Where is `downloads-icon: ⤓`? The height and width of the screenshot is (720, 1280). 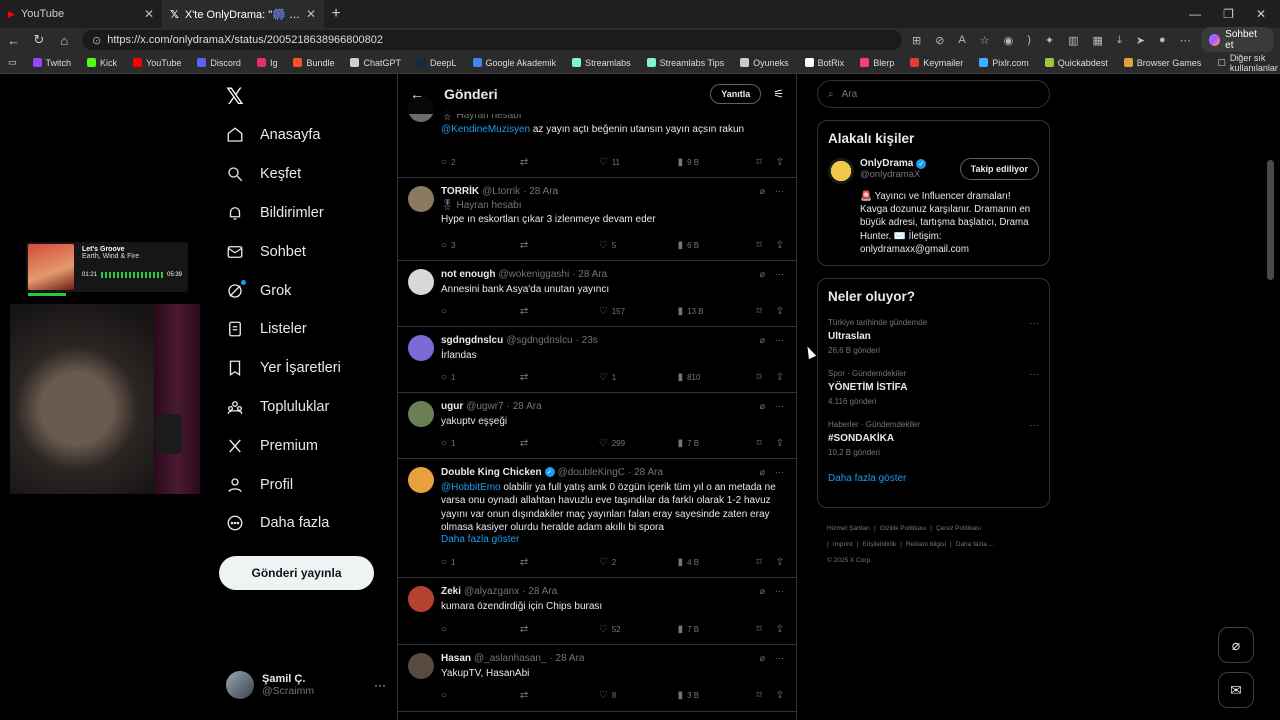
downloads-icon: ⤓ is located at coordinates (1119, 40).